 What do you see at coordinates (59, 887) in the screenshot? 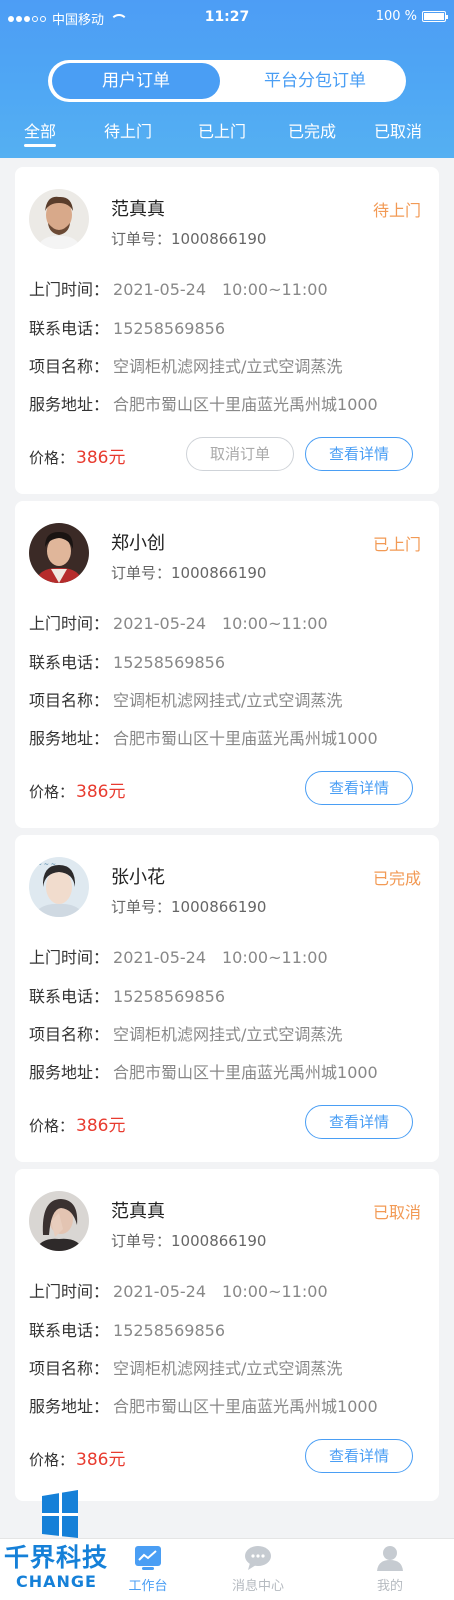
I see `avatar: ~ ~ ~` at bounding box center [59, 887].